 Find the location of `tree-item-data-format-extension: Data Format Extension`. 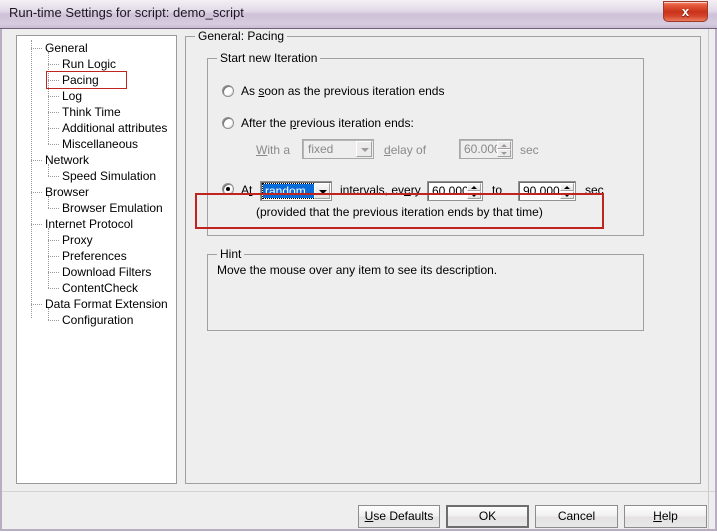

tree-item-data-format-extension: Data Format Extension is located at coordinates (96, 304).